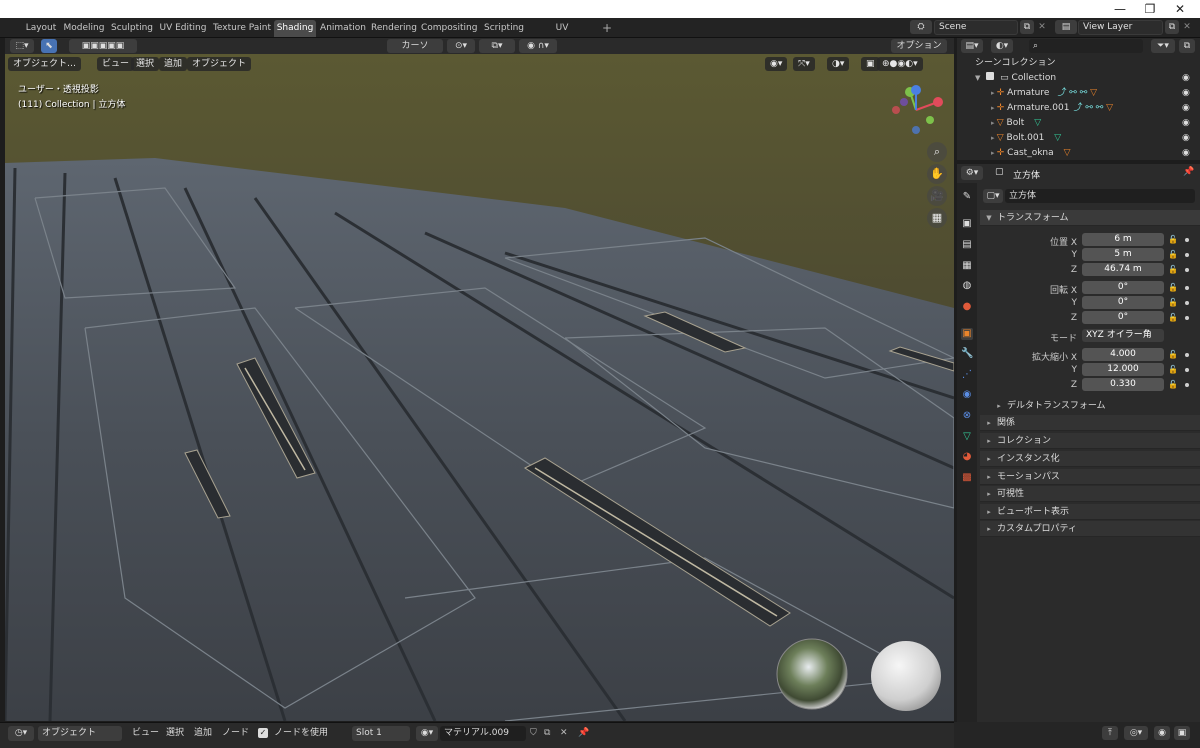 Image resolution: width=1200 pixels, height=748 pixels. I want to click on node-editor-type-icon: ◷▾, so click(21, 733).